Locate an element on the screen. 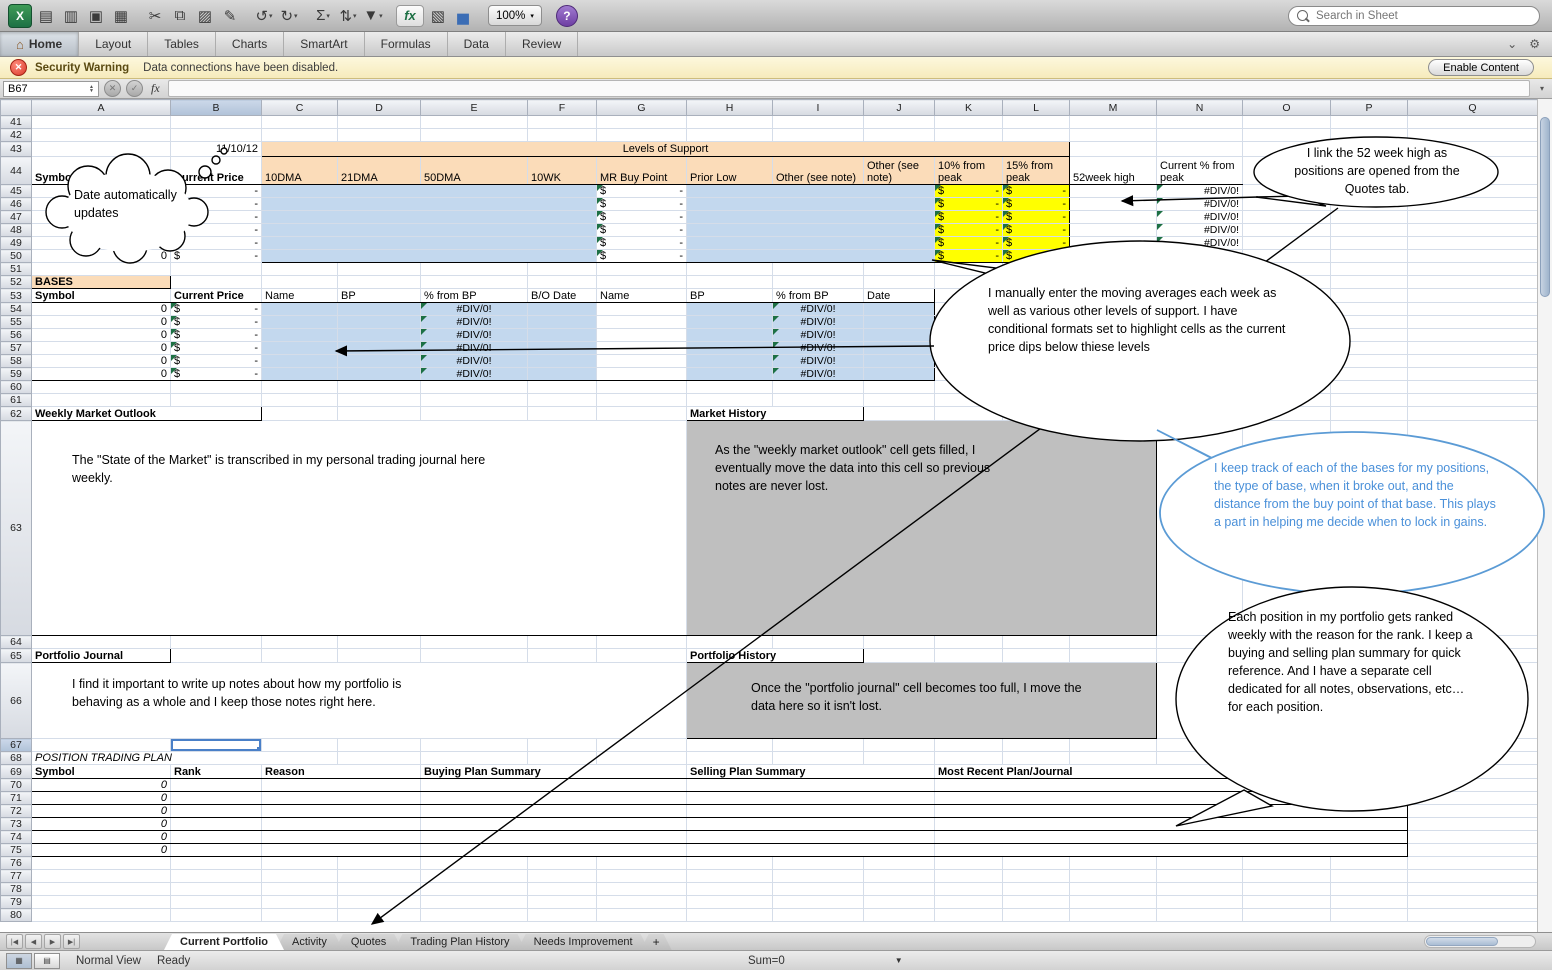  cell-A60 is located at coordinates (101, 387).